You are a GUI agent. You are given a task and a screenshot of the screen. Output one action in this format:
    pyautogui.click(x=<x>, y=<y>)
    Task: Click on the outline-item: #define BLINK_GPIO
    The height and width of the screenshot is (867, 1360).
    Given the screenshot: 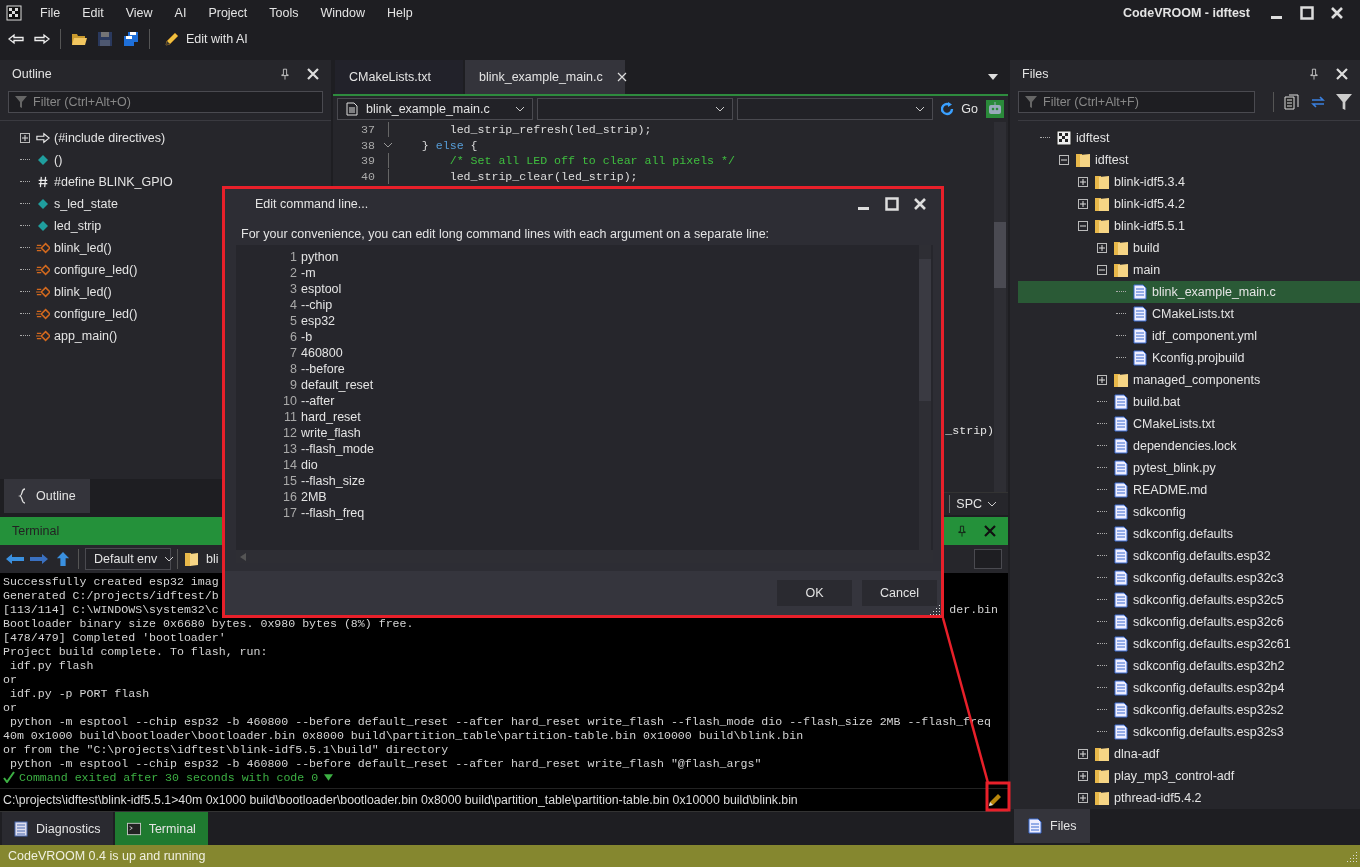 What is the action you would take?
    pyautogui.click(x=113, y=182)
    